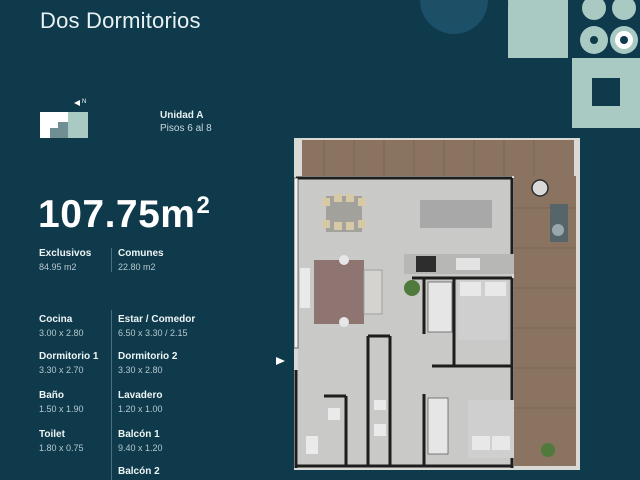 The height and width of the screenshot is (480, 640). I want to click on spec-balcon-2: Balcón 2, so click(139, 471).